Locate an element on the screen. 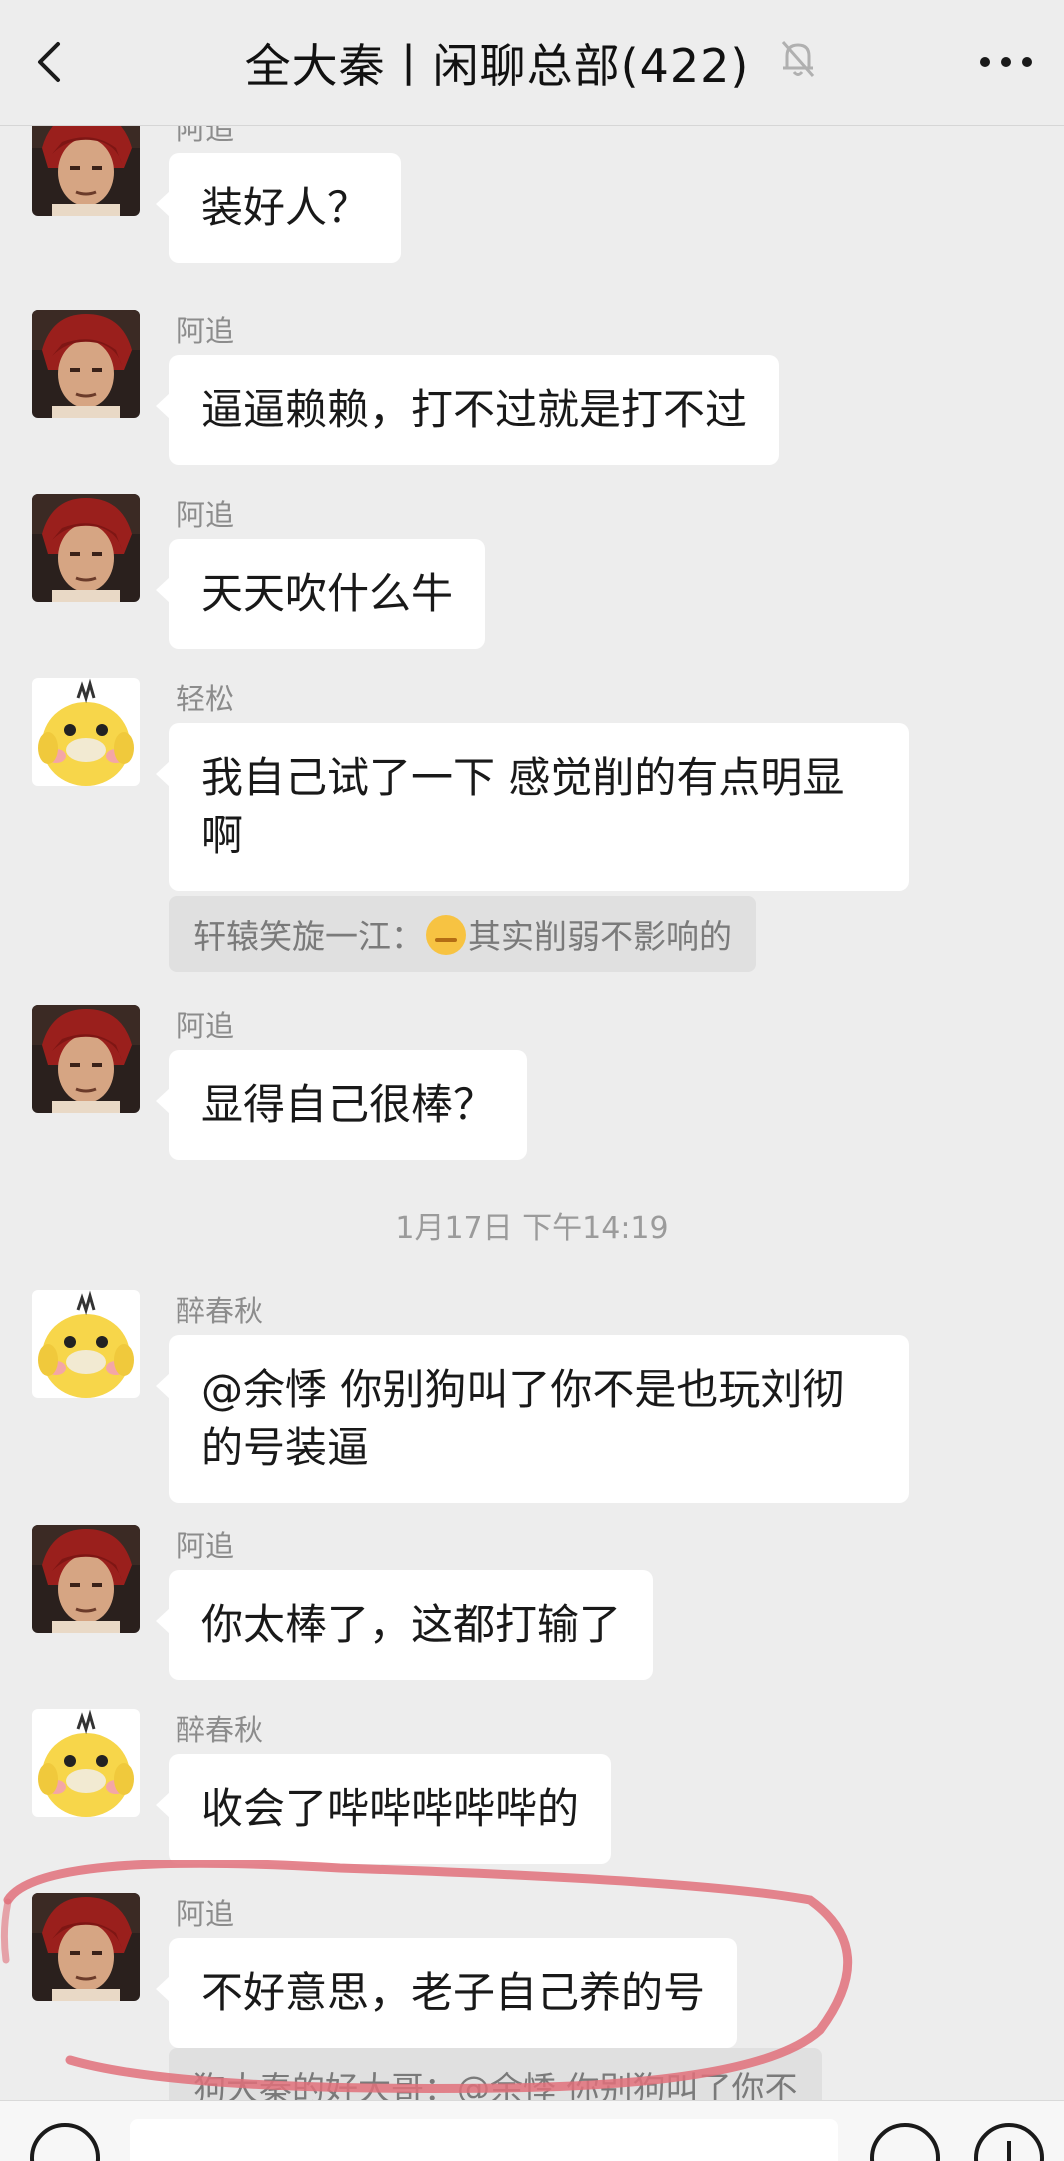  message-bubble: 不好意思，老子自己养的号 is located at coordinates (446, 1993).